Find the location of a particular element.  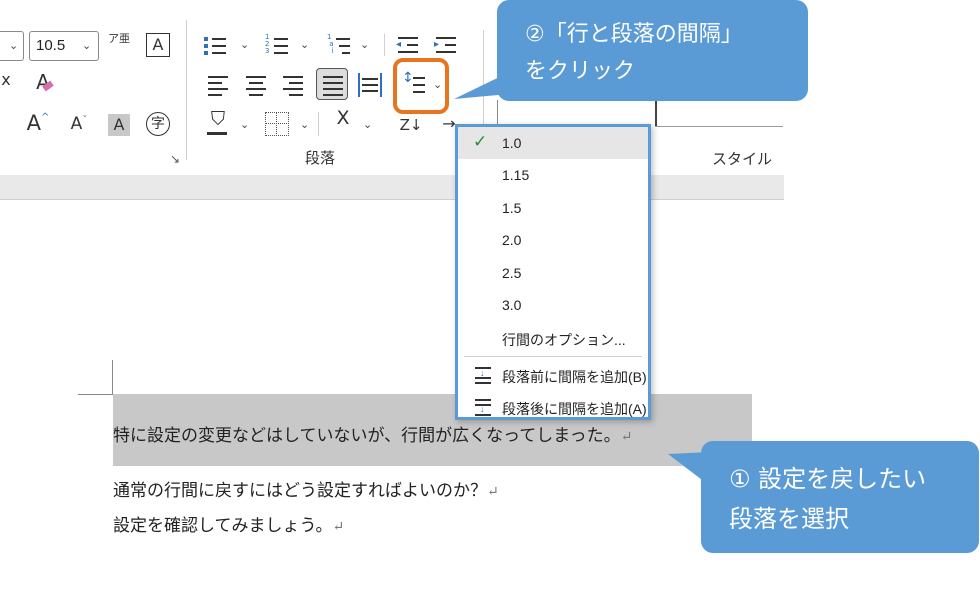

add-space-after-item: ↓ 段落後に間隔を追加(A) is located at coordinates (553, 407).